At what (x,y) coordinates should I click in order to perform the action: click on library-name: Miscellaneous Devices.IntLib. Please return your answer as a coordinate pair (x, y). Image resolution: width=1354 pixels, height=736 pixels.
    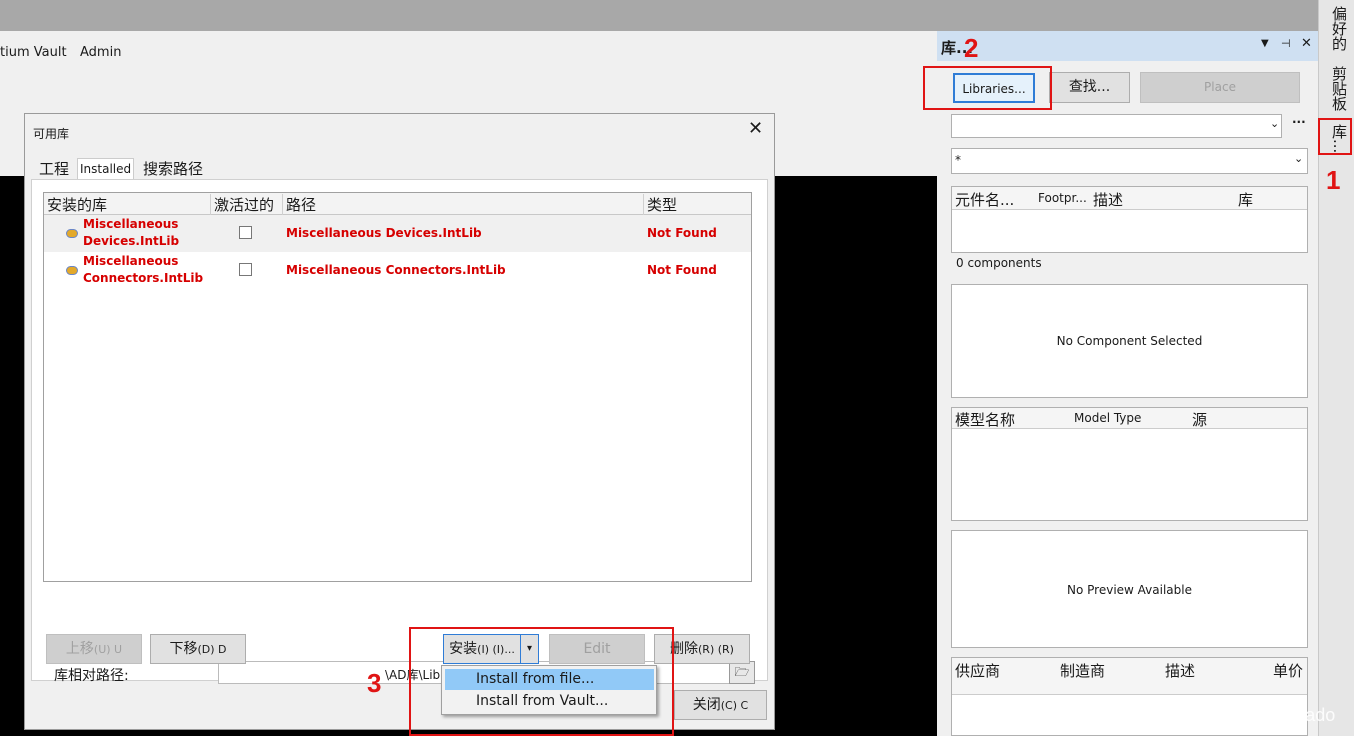
    Looking at the image, I should click on (131, 232).